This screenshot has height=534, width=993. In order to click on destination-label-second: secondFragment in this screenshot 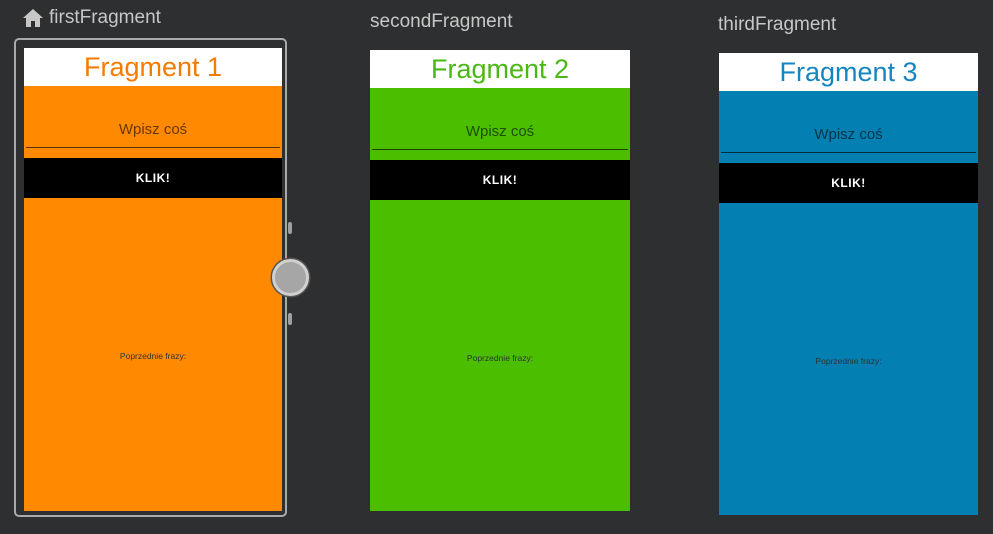, I will do `click(441, 22)`.